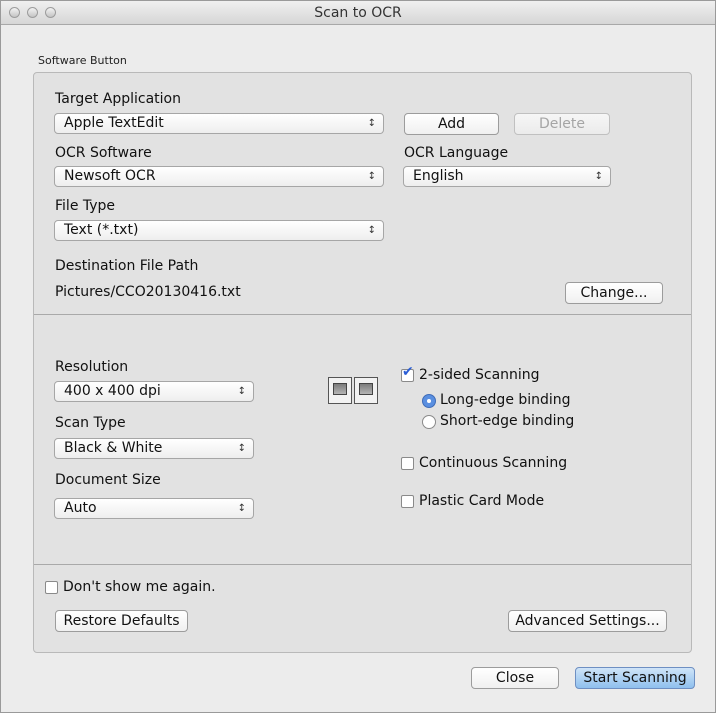  Describe the element at coordinates (139, 587) in the screenshot. I see `dont-show-label: Don't show me again.` at that location.